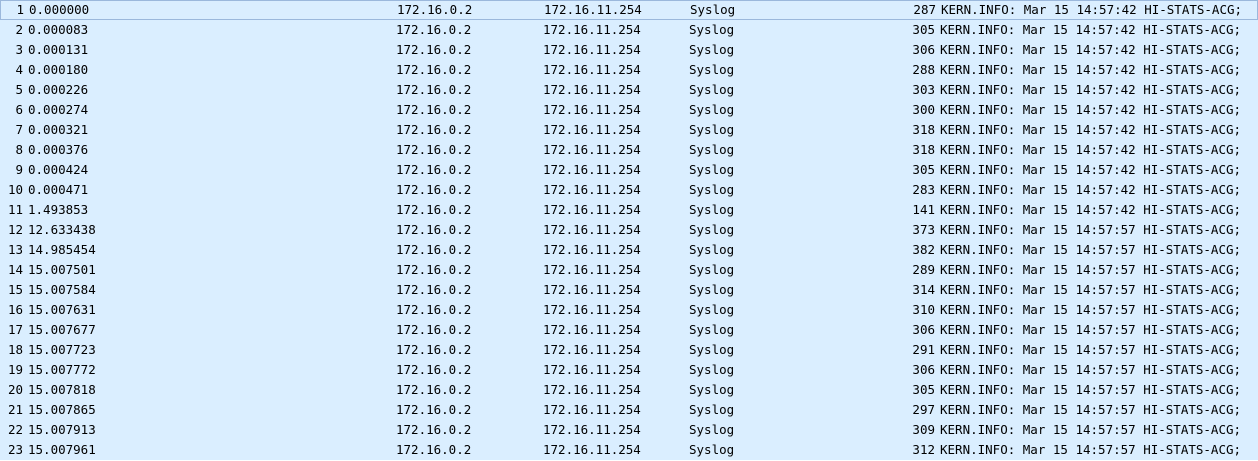 The width and height of the screenshot is (1258, 461). Describe the element at coordinates (62, 329) in the screenshot. I see `packet-time: 15.007677` at that location.